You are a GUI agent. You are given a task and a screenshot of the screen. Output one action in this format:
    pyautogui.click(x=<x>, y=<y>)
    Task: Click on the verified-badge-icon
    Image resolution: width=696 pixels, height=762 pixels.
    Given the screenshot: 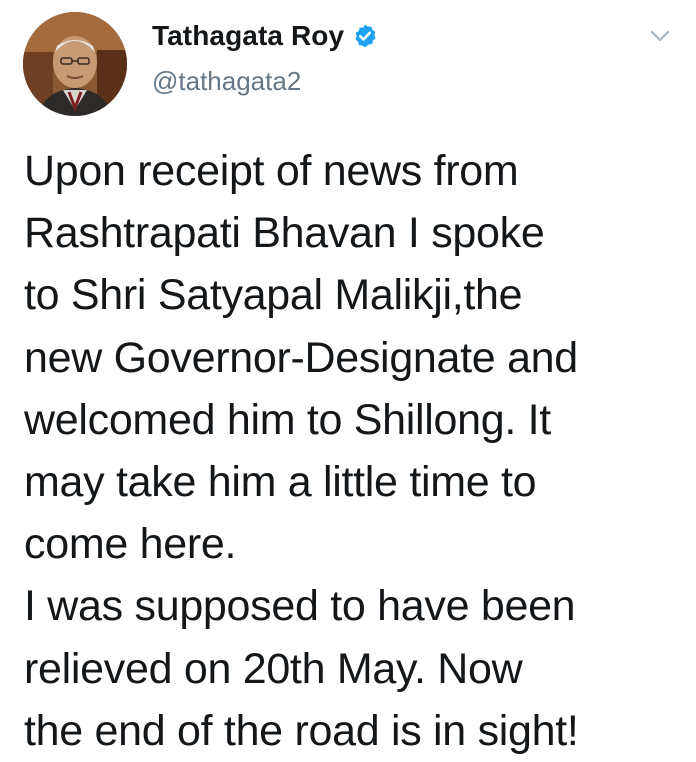 What is the action you would take?
    pyautogui.click(x=365, y=36)
    